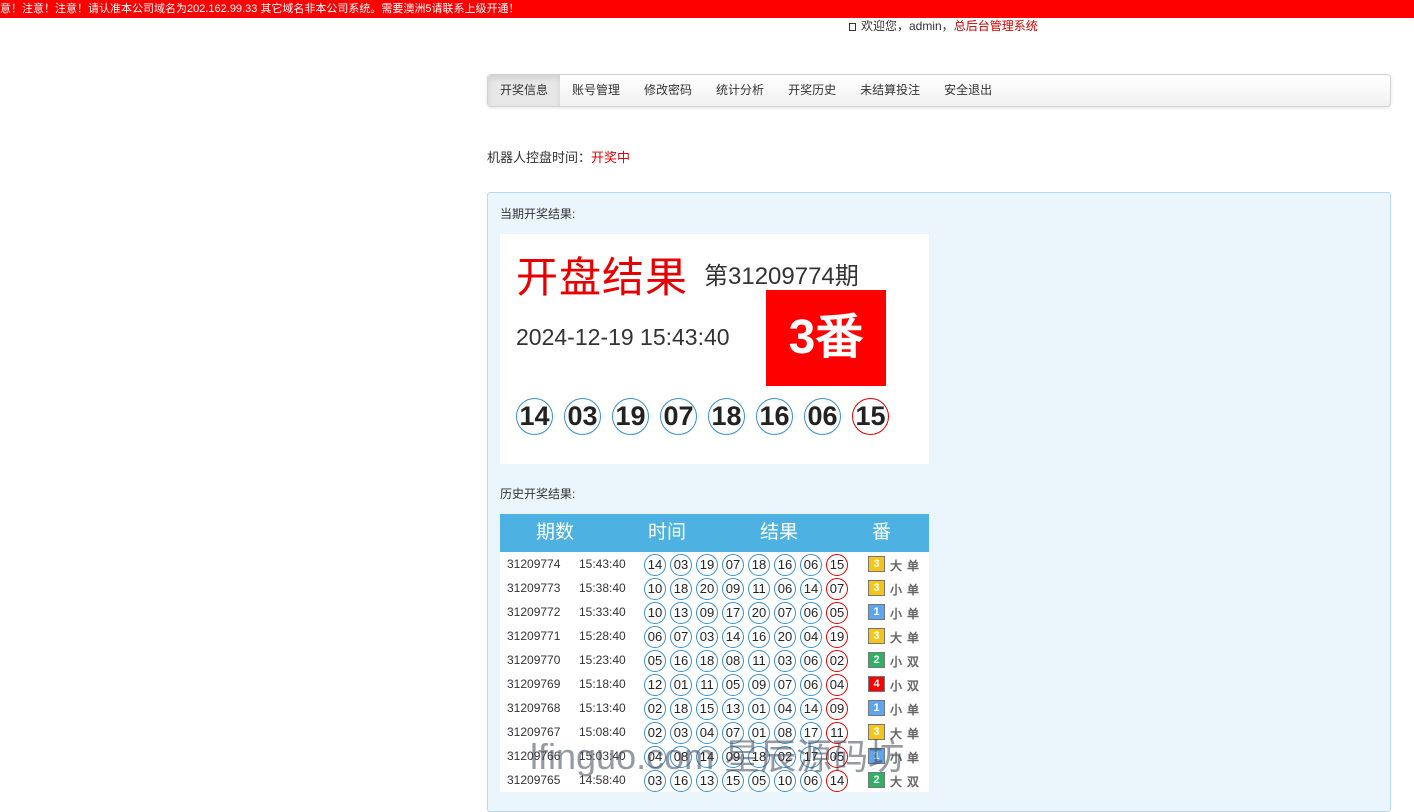 The image size is (1414, 812). I want to click on row-time: 15:23:40, so click(602, 660).